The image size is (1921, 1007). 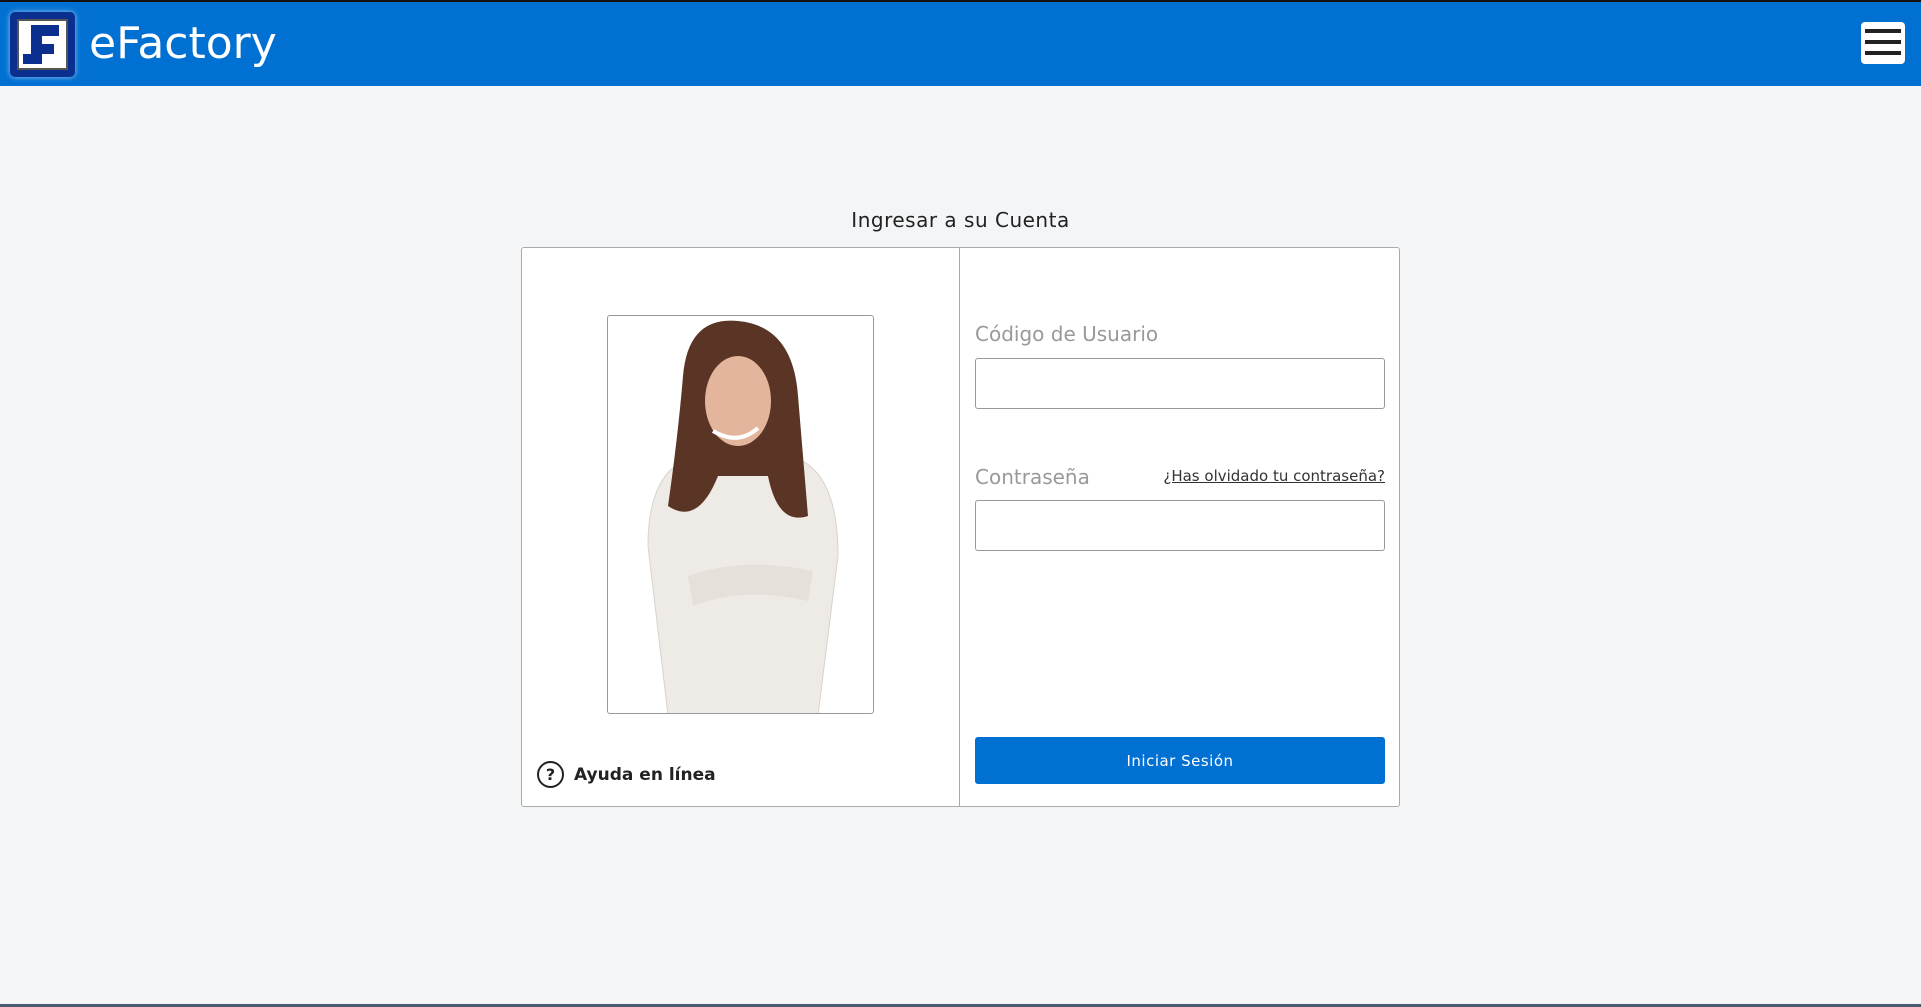 What do you see at coordinates (740, 514) in the screenshot?
I see `user-photo` at bounding box center [740, 514].